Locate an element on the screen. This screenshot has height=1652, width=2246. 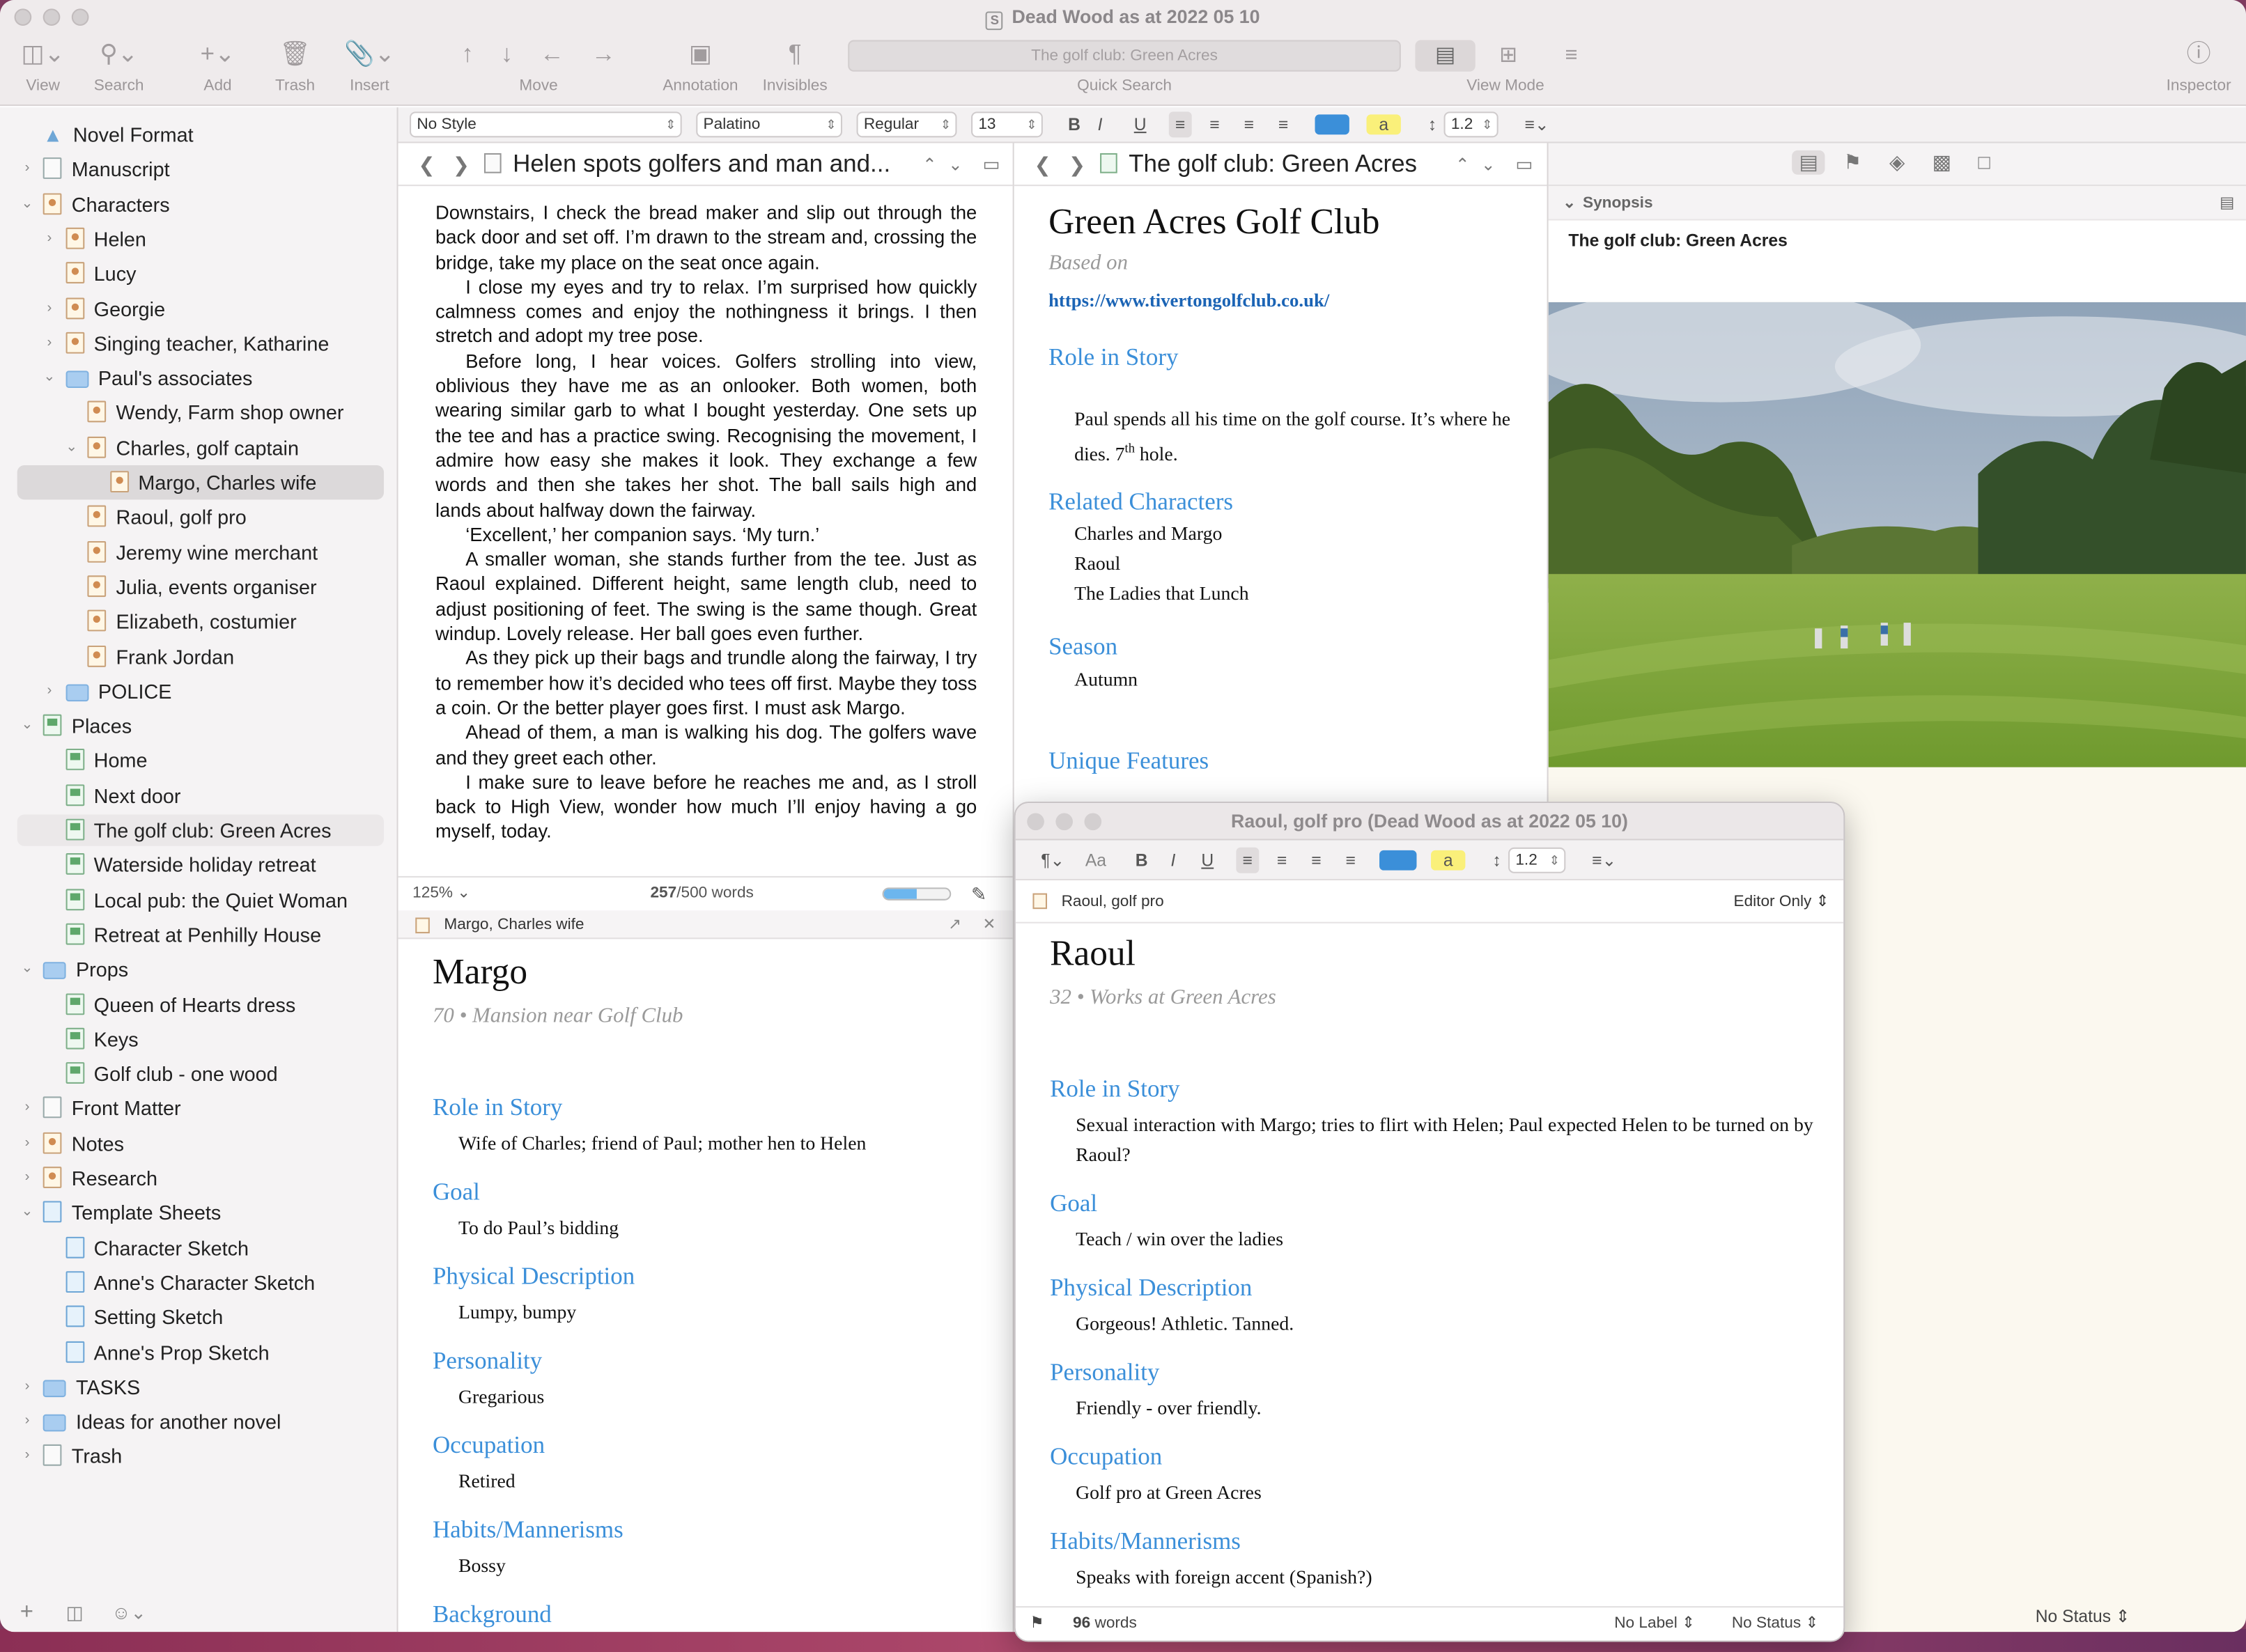
open-external-icon: ↗ is located at coordinates (954, 925).